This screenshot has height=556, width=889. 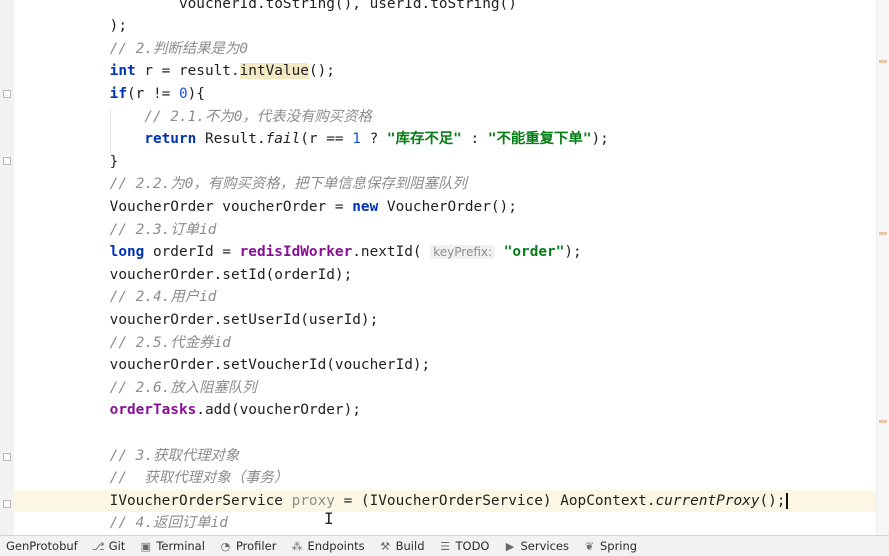 What do you see at coordinates (445, 388) in the screenshot?
I see `code-line: // 2.6.放入阻塞队列` at bounding box center [445, 388].